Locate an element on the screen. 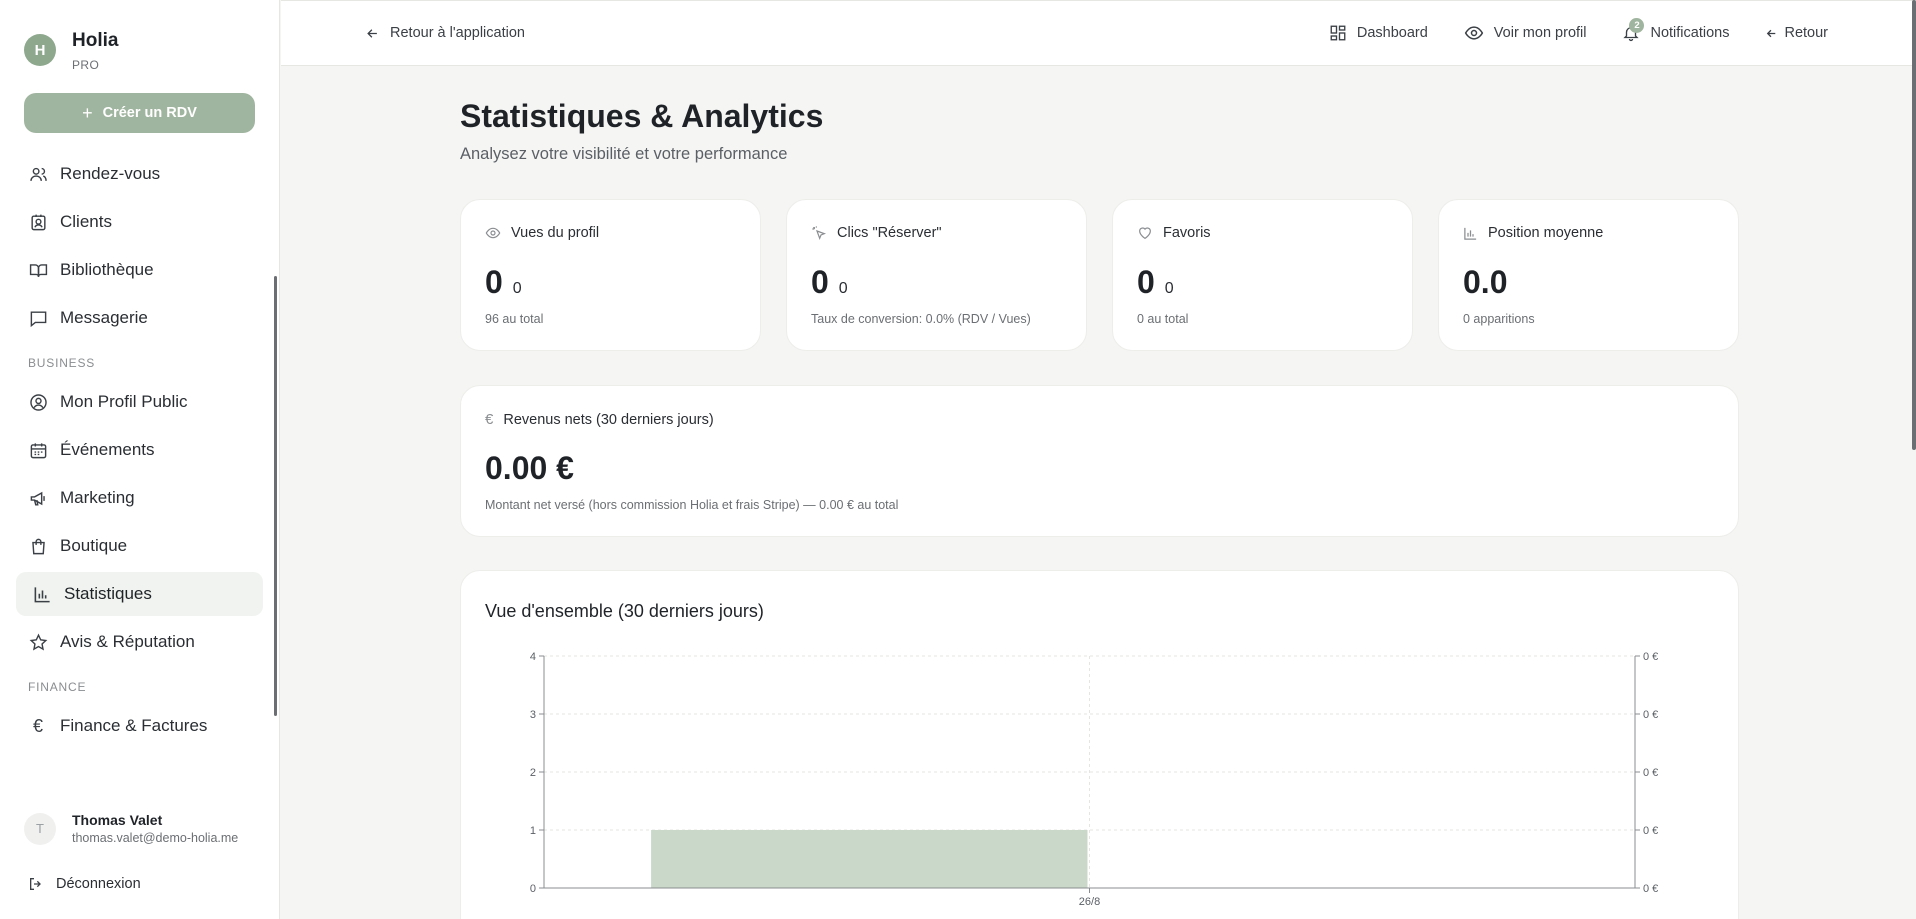  retour-link: Retour is located at coordinates (1796, 33).